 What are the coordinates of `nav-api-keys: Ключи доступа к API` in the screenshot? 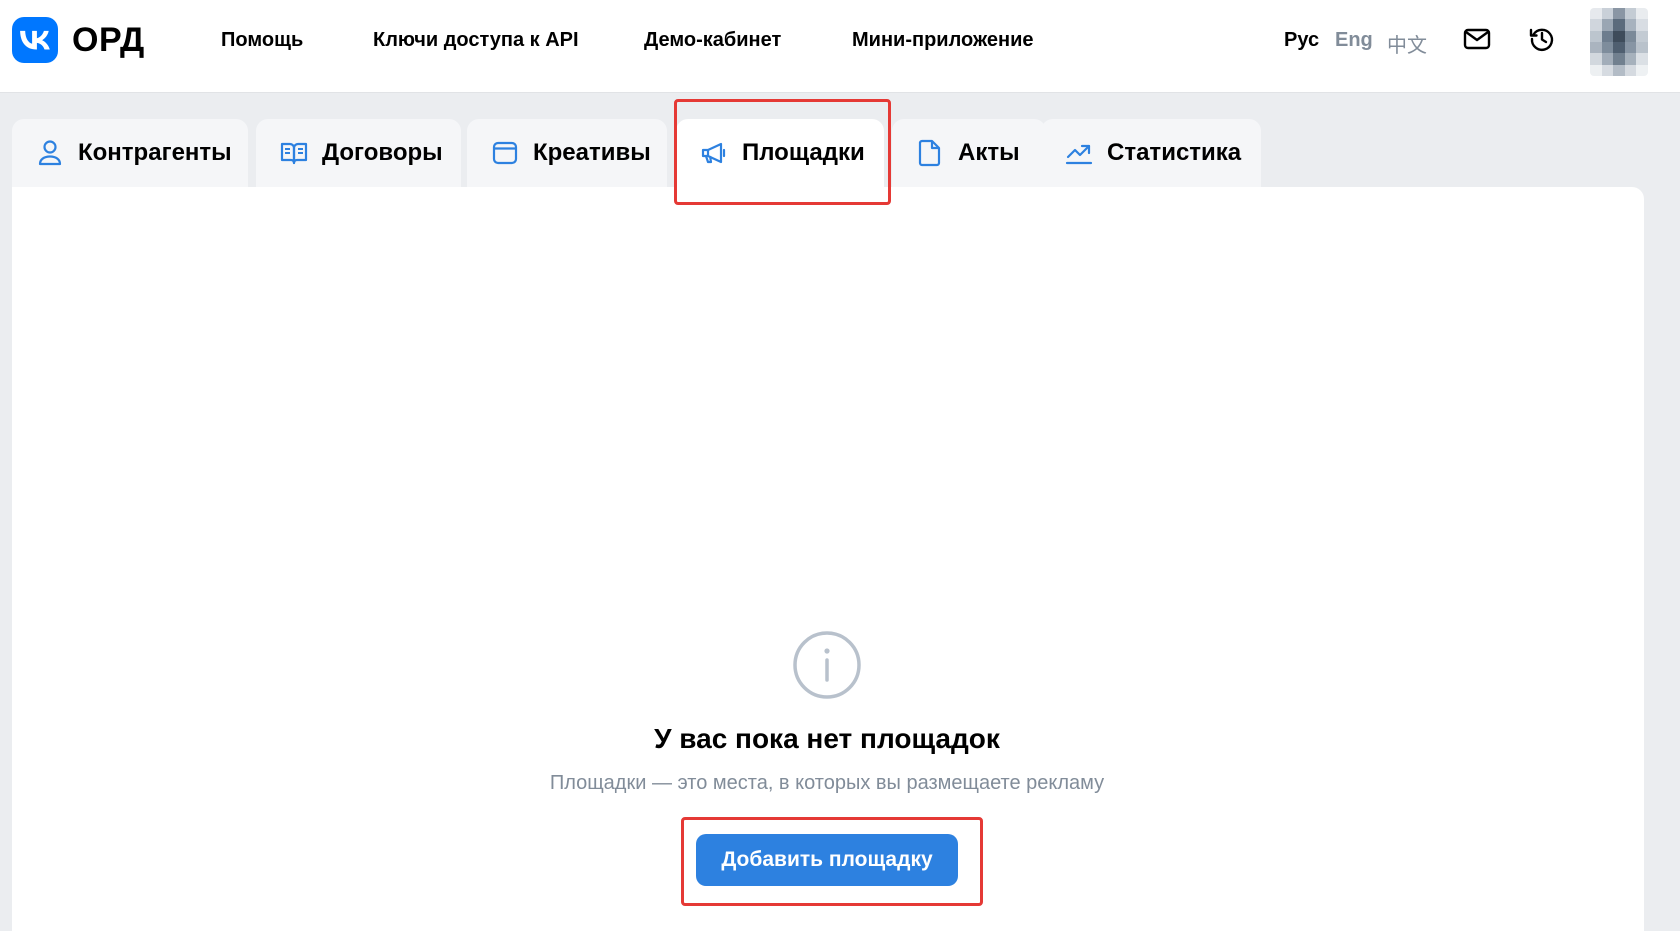 It's located at (476, 40).